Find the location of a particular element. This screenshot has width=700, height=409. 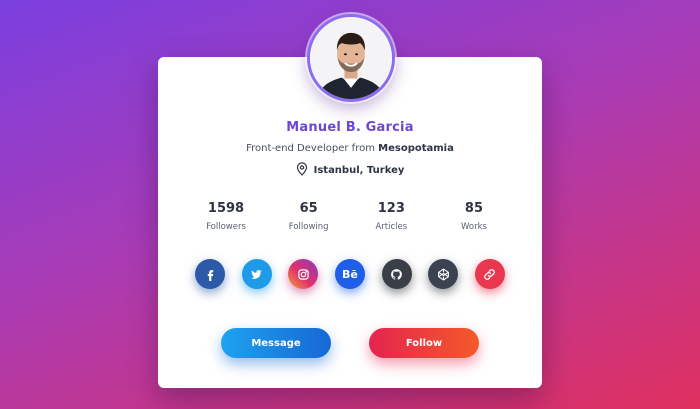

behance-icon: Bē is located at coordinates (350, 274).